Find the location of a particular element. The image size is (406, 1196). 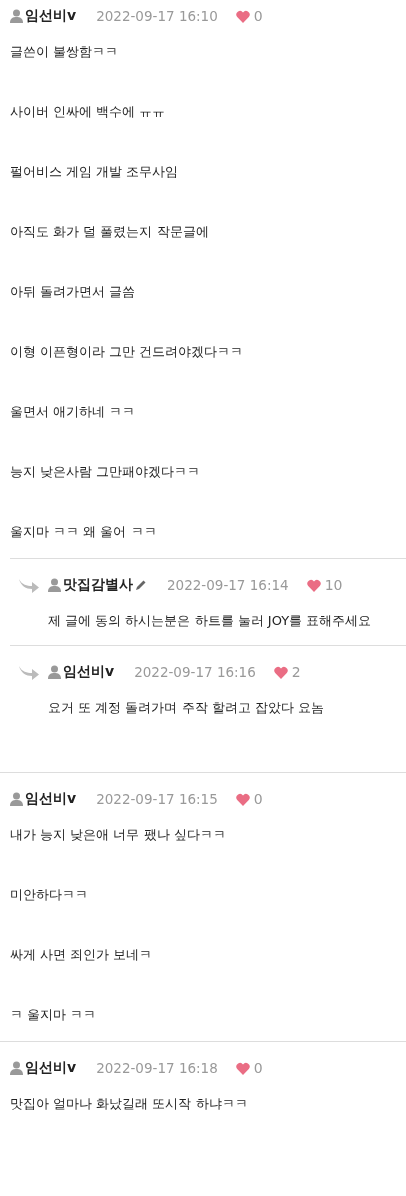

reply-text: 요거 또 계정 돌려가며 주작 할려고 잡았다 요놈 is located at coordinates (186, 708).